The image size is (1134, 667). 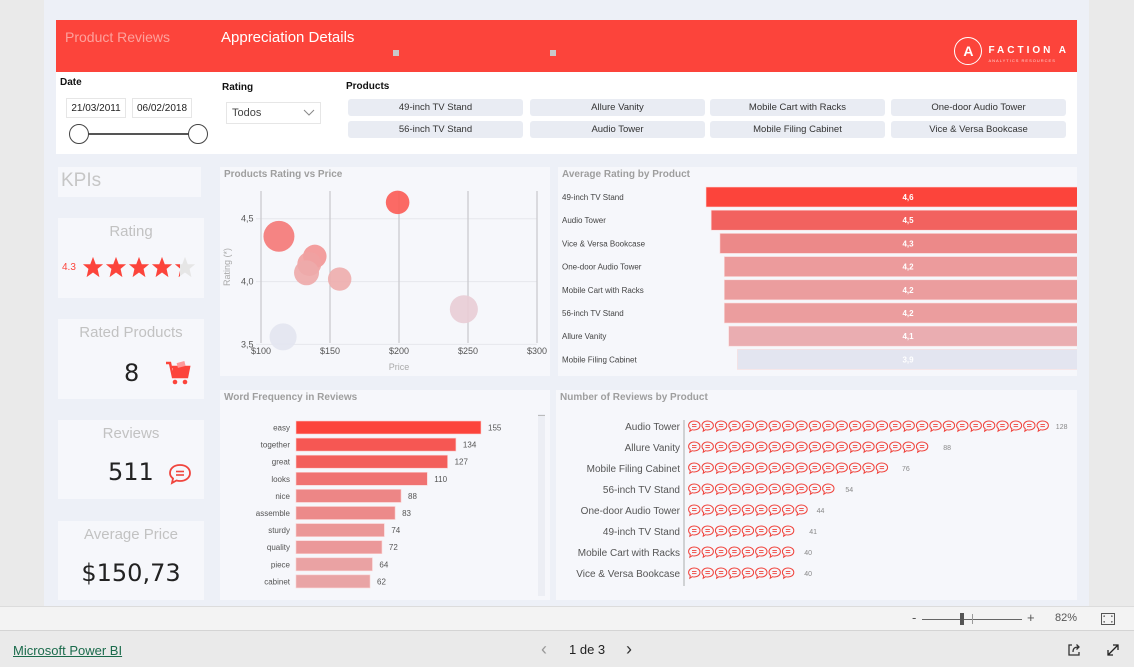 What do you see at coordinates (641, 490) in the screenshot?
I see `category-label: 56-inch TV Stand` at bounding box center [641, 490].